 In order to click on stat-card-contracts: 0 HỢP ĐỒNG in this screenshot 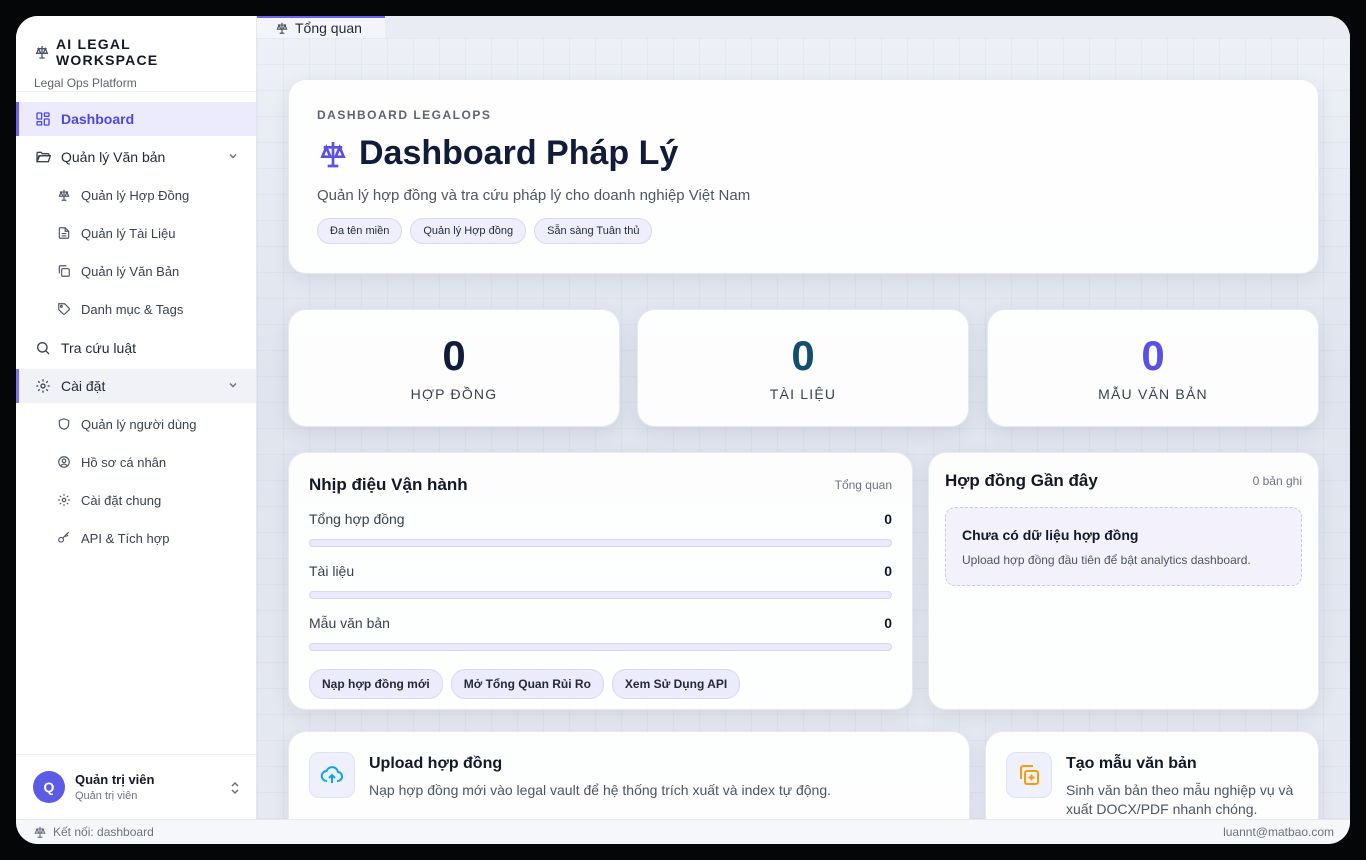, I will do `click(454, 368)`.